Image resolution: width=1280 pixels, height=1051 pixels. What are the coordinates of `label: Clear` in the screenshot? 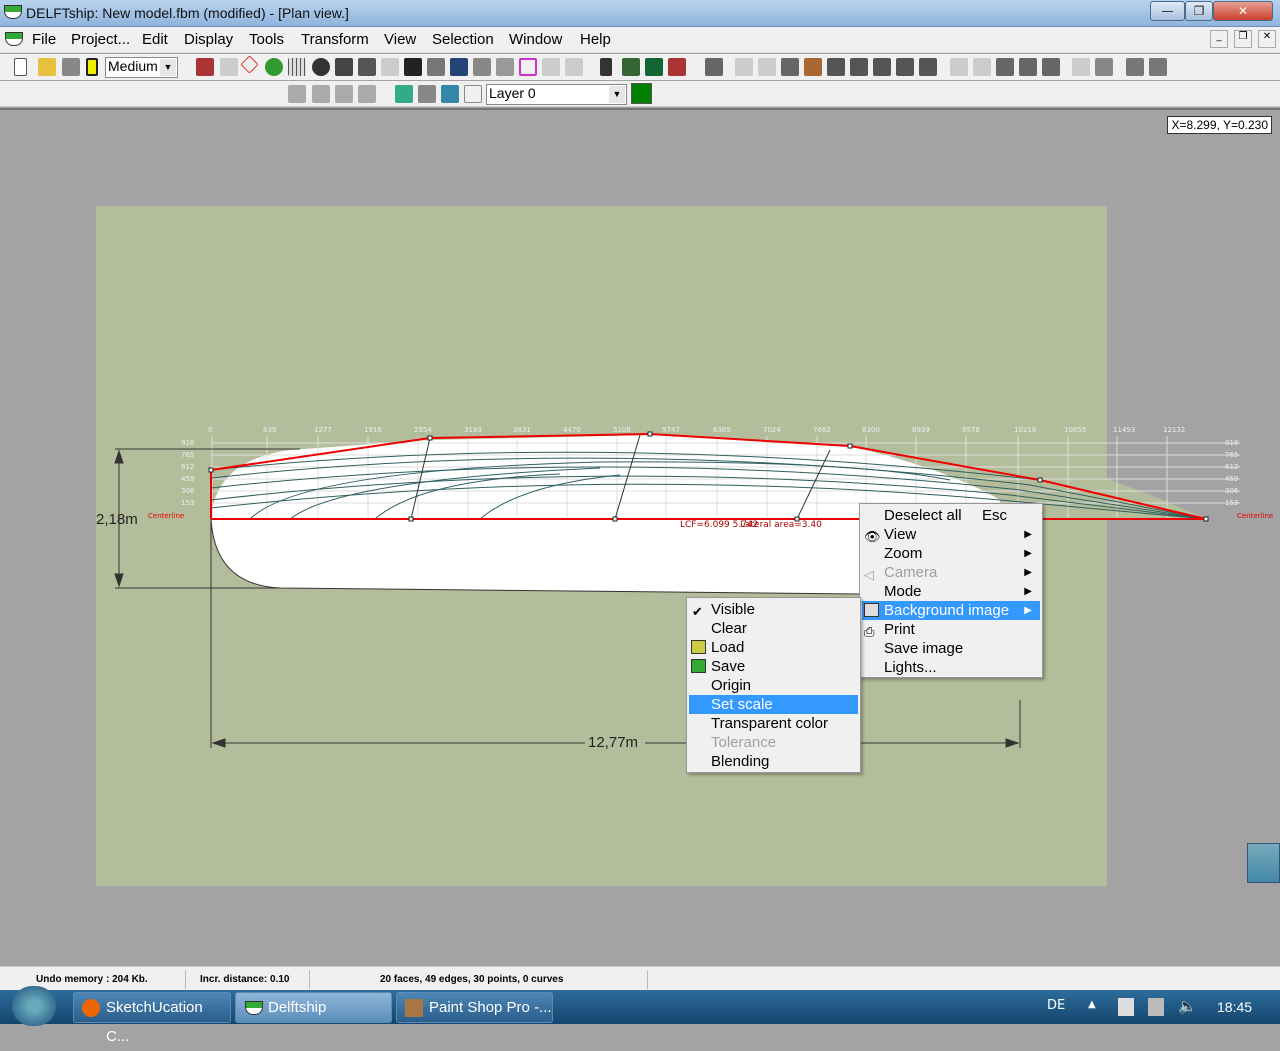 It's located at (729, 628).